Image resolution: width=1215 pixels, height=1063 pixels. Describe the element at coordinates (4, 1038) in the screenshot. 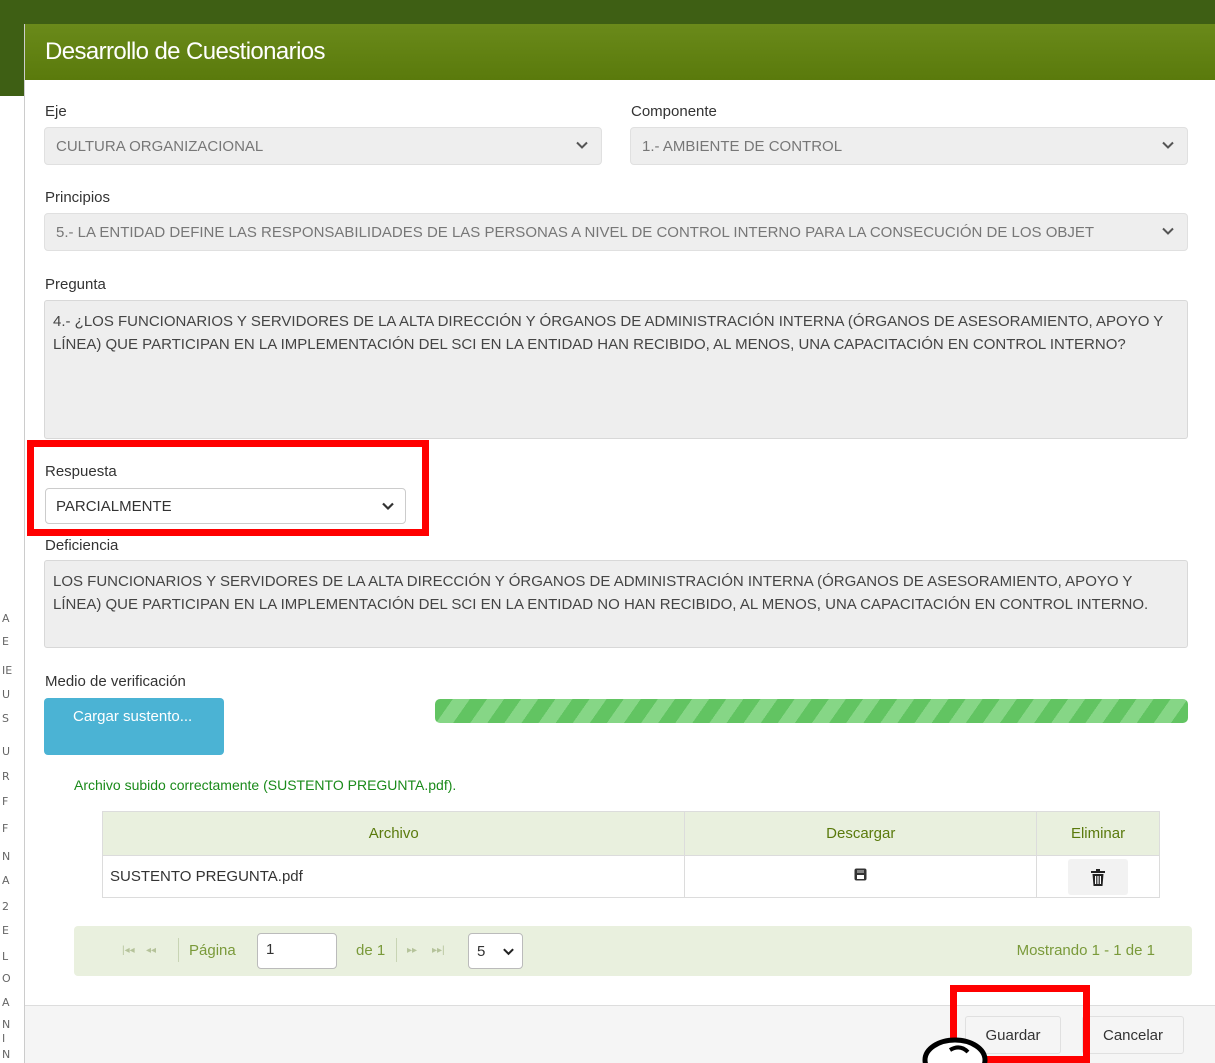

I see `background-text-fragment: I` at that location.